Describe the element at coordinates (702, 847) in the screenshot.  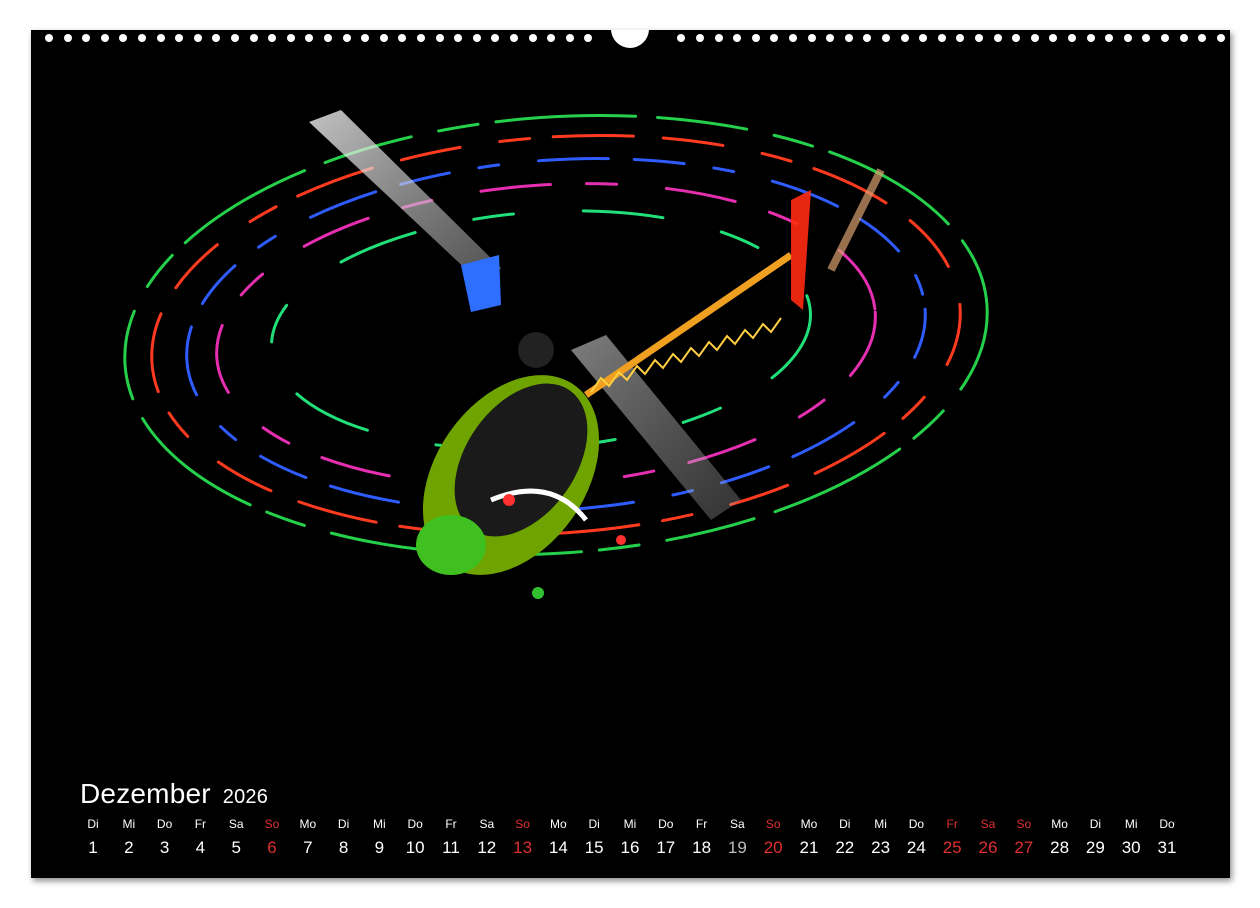
I see `day-number: 18` at that location.